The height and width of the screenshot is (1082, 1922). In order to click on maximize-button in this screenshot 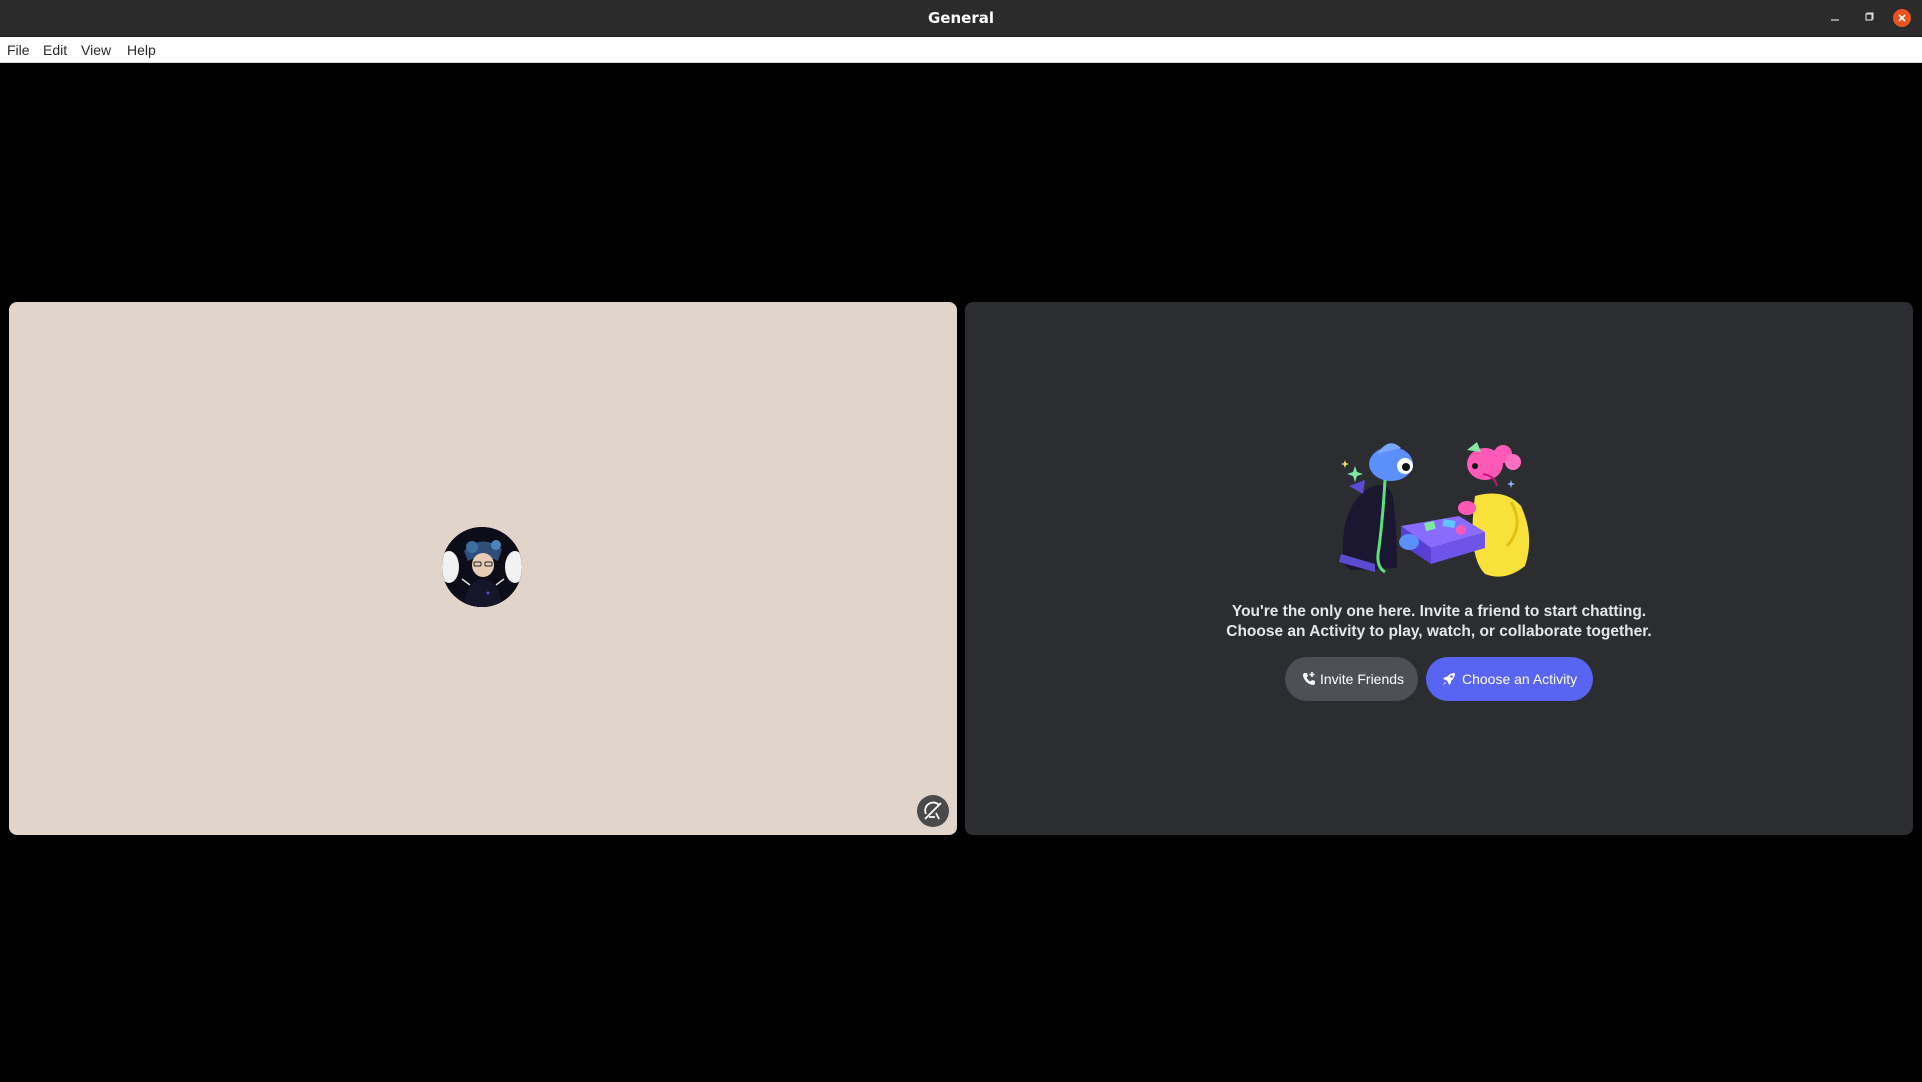, I will do `click(1869, 18)`.